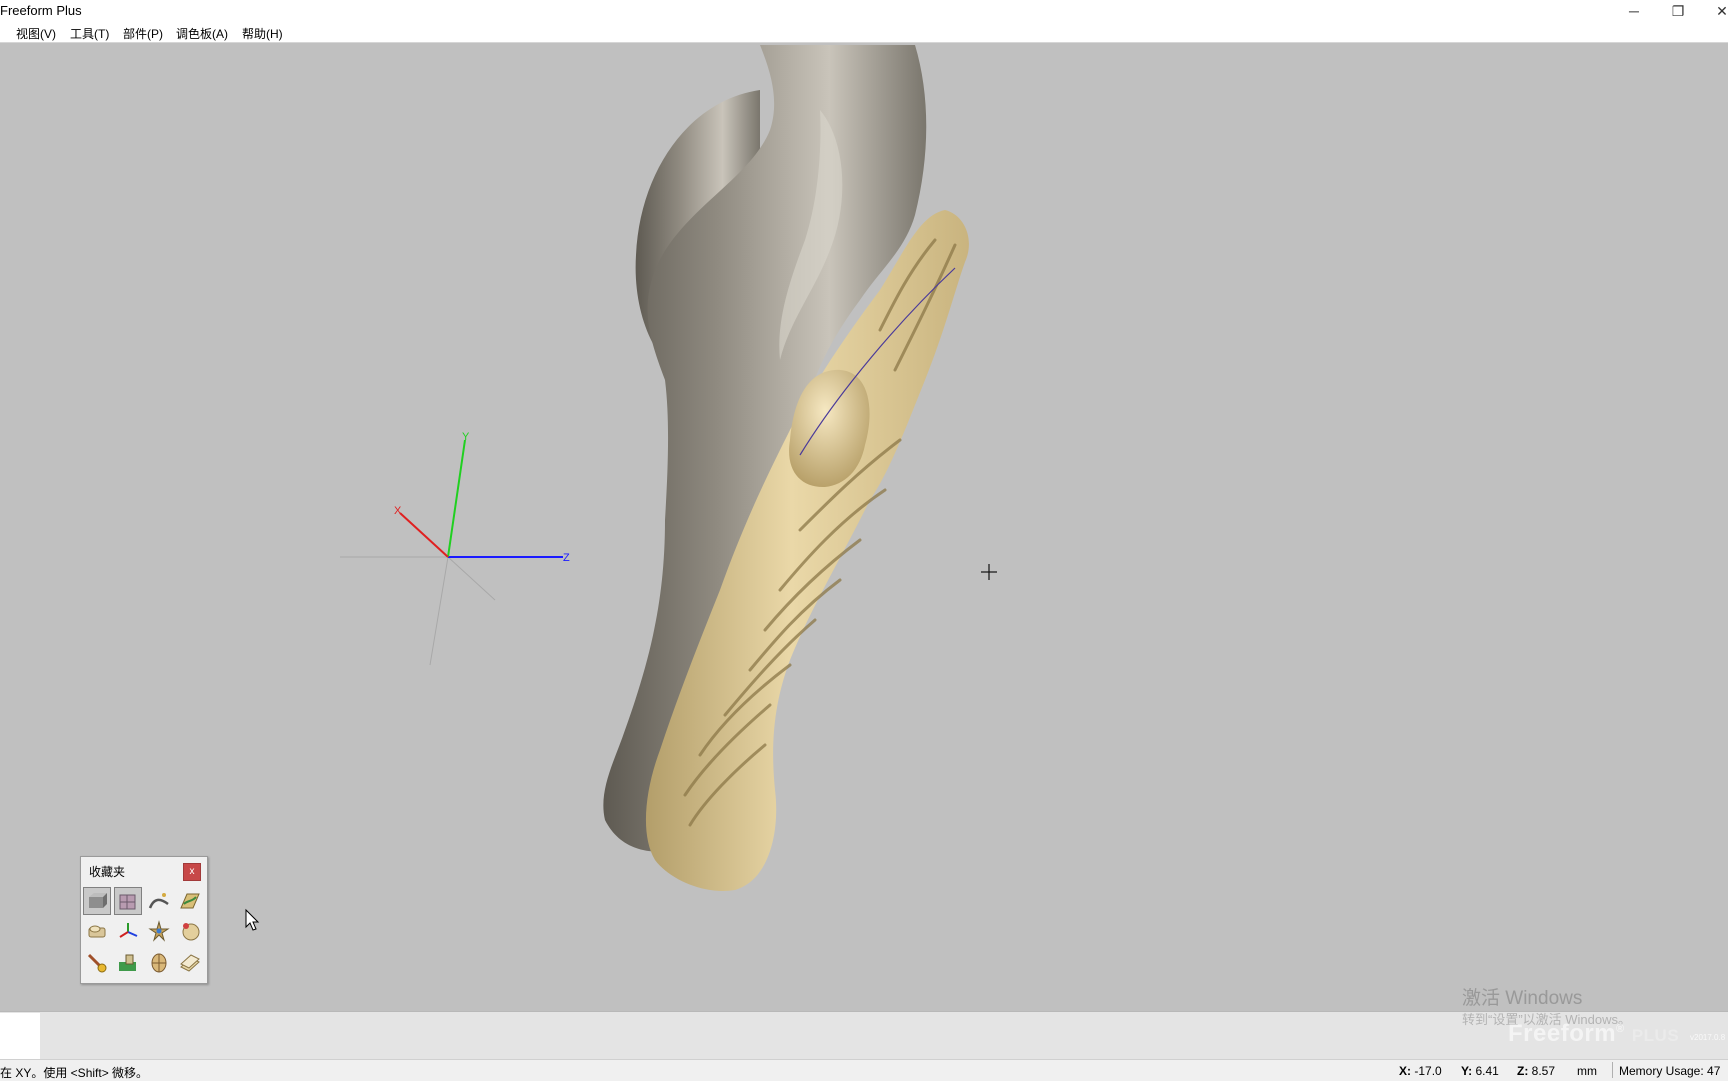 Image resolution: width=1728 pixels, height=1081 pixels. What do you see at coordinates (190, 931) in the screenshot?
I see `sculpt-ball-tool-icon` at bounding box center [190, 931].